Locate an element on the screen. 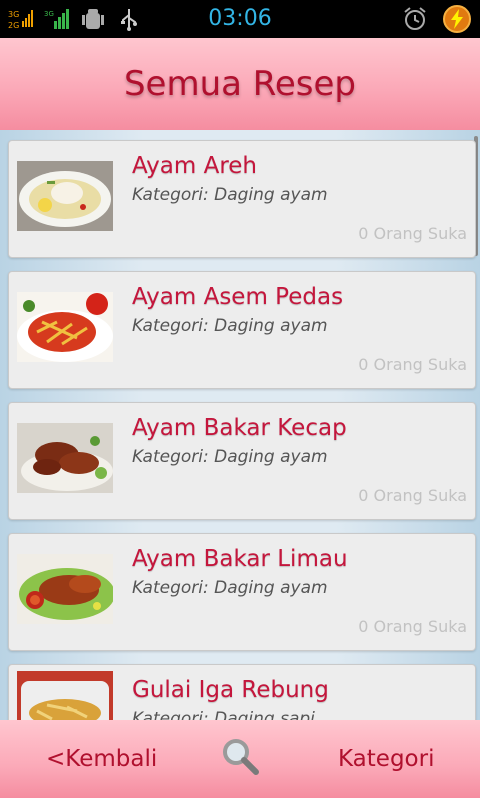 This screenshot has width=480, height=798. recipe-title: Ayam Bakar Kecap is located at coordinates (239, 428).